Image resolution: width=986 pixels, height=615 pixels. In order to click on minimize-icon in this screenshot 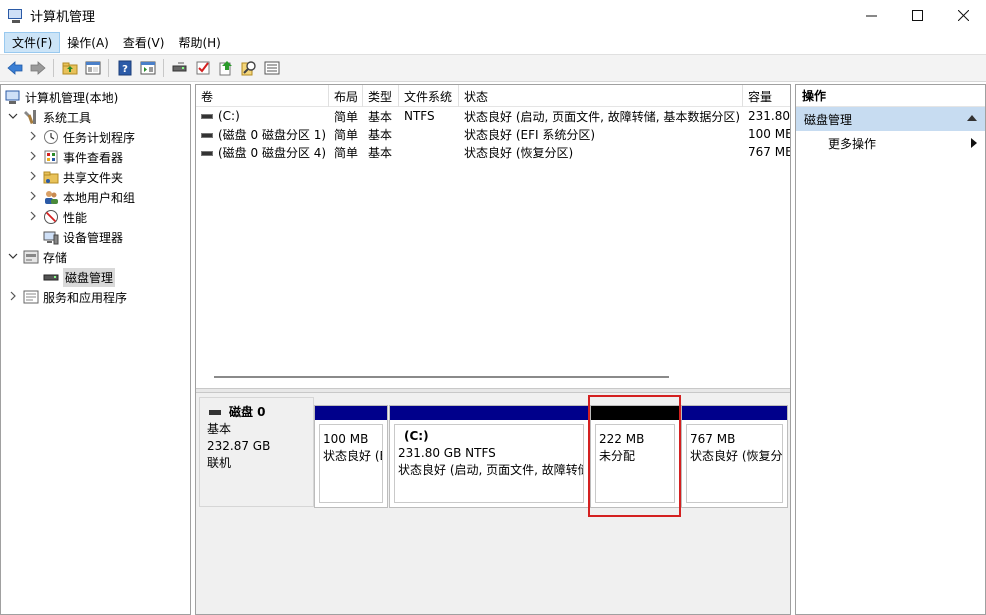, I will do `click(871, 16)`.